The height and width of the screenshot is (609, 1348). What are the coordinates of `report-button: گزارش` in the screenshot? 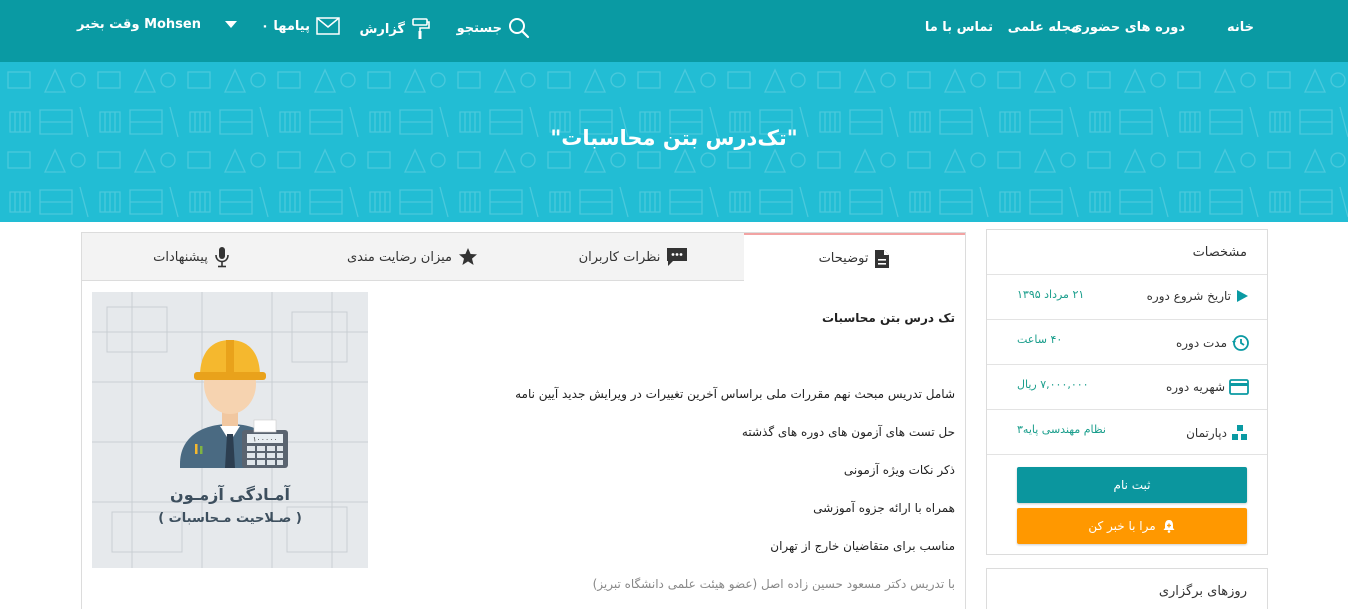 It's located at (395, 29).